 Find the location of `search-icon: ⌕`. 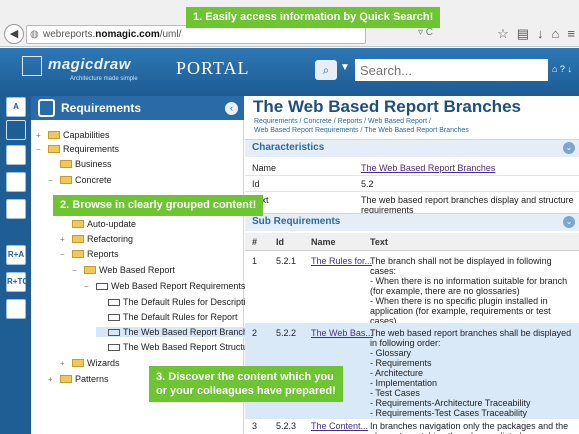

search-icon: ⌕ is located at coordinates (326, 70).